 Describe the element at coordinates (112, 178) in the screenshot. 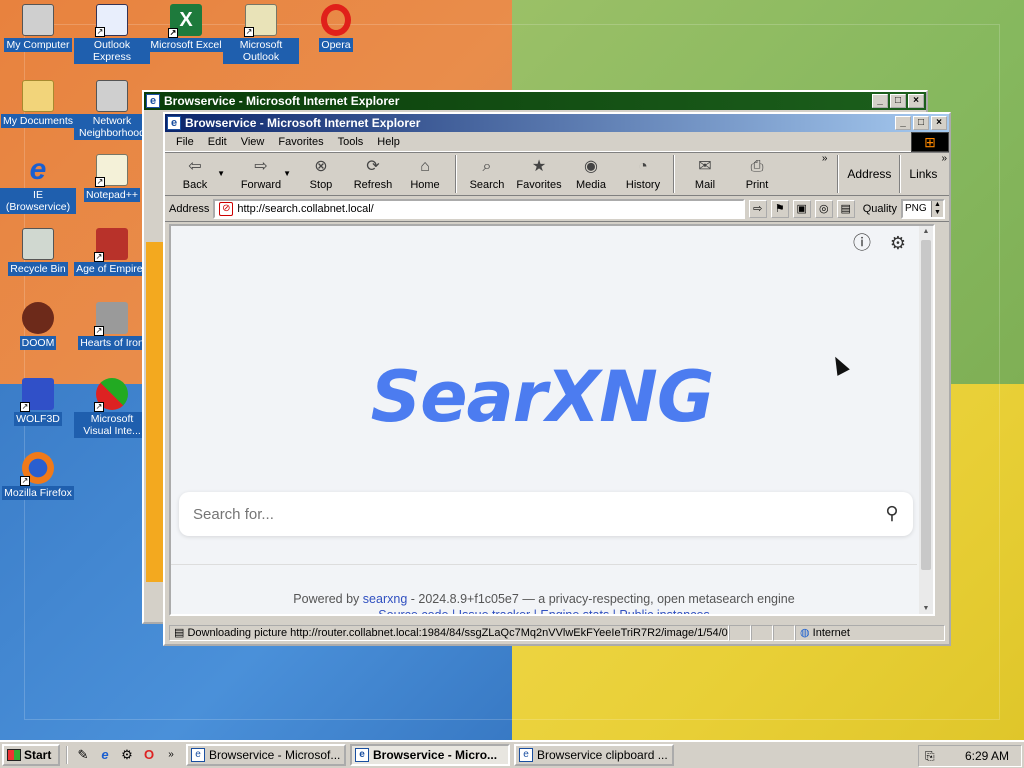

I see `desktop-icon-notepadpp: ↗ Notepad++` at that location.